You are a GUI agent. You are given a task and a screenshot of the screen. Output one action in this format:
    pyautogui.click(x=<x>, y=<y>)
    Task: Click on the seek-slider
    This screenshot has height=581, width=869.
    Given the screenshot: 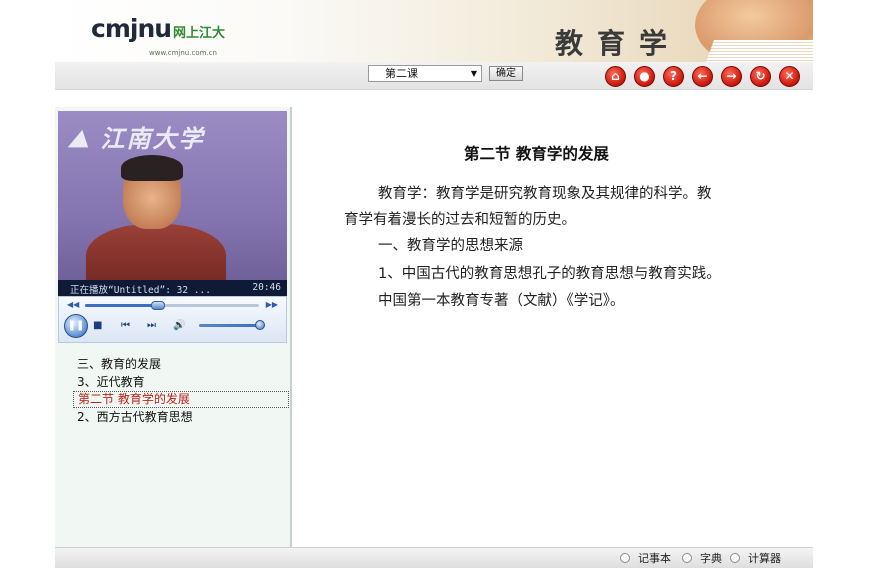 What is the action you would take?
    pyautogui.click(x=172, y=305)
    